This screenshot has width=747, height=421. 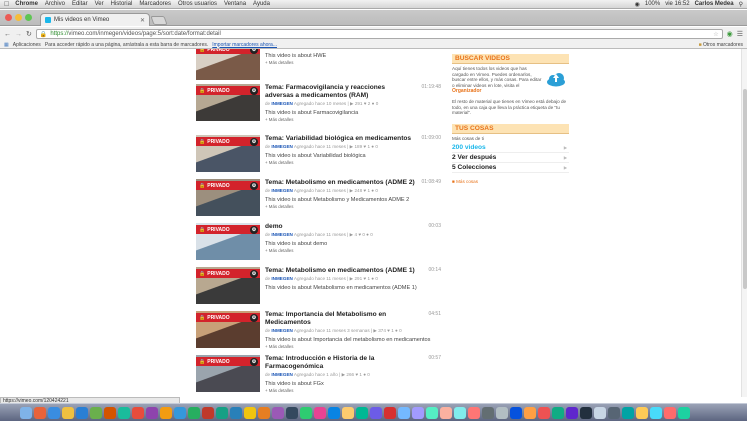 I want to click on video-title: demo, so click(x=340, y=227).